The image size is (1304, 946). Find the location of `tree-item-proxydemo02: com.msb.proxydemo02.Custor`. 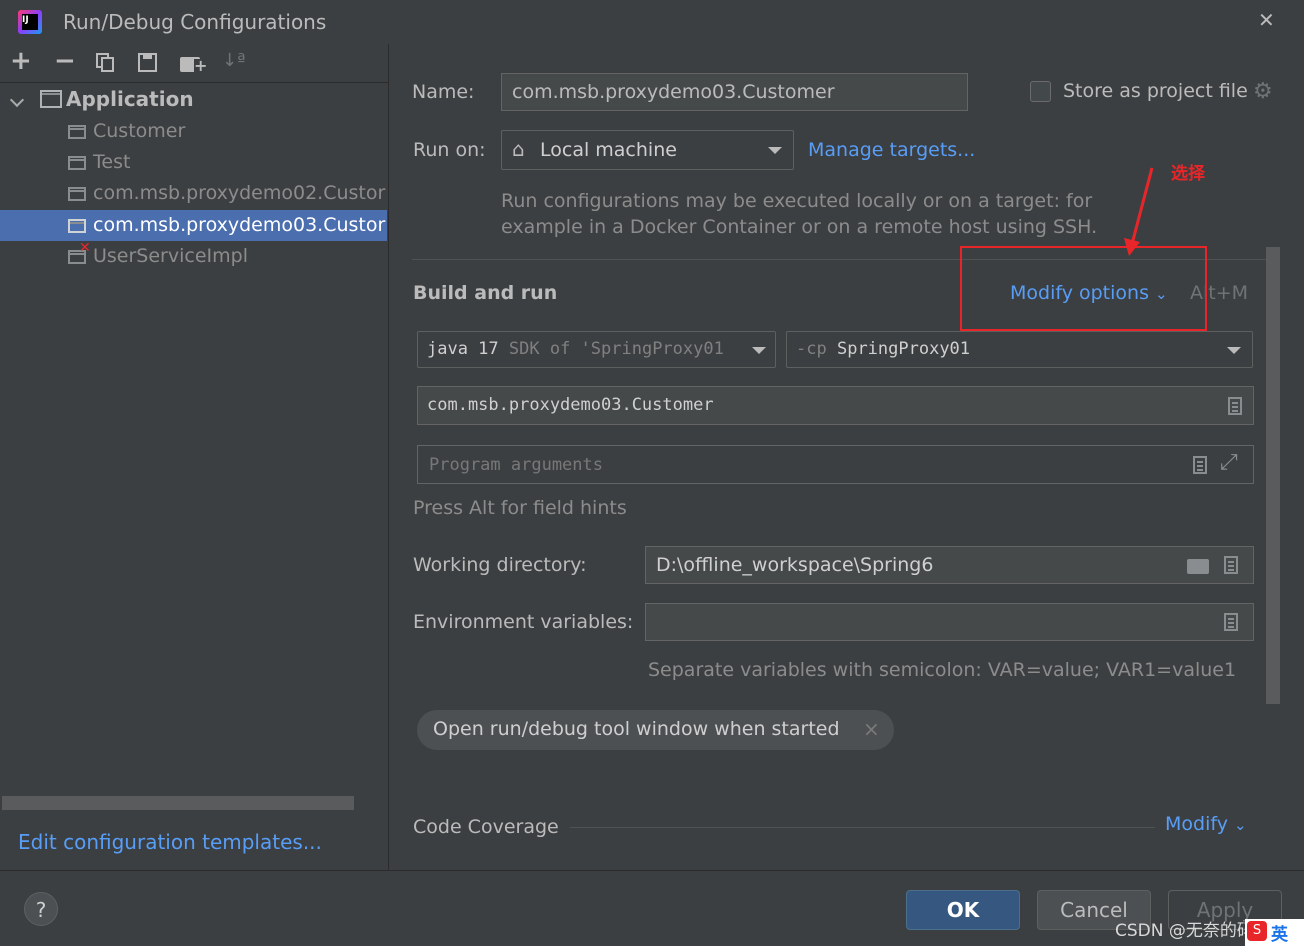

tree-item-proxydemo02: com.msb.proxydemo02.Custor is located at coordinates (193, 193).